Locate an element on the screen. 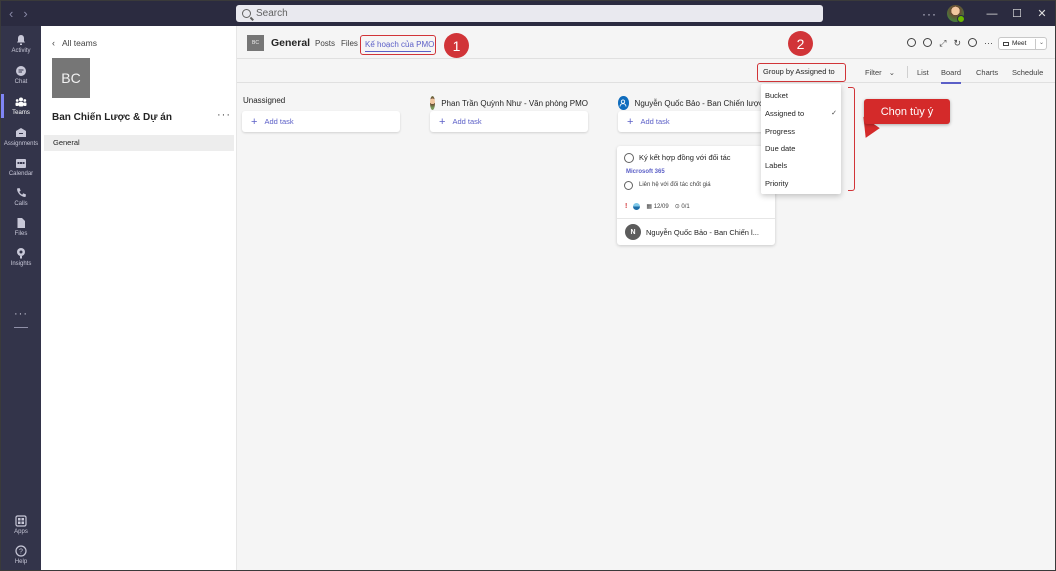 This screenshot has height=571, width=1056. bucket-header-unassigned: Unassigned is located at coordinates (264, 100).